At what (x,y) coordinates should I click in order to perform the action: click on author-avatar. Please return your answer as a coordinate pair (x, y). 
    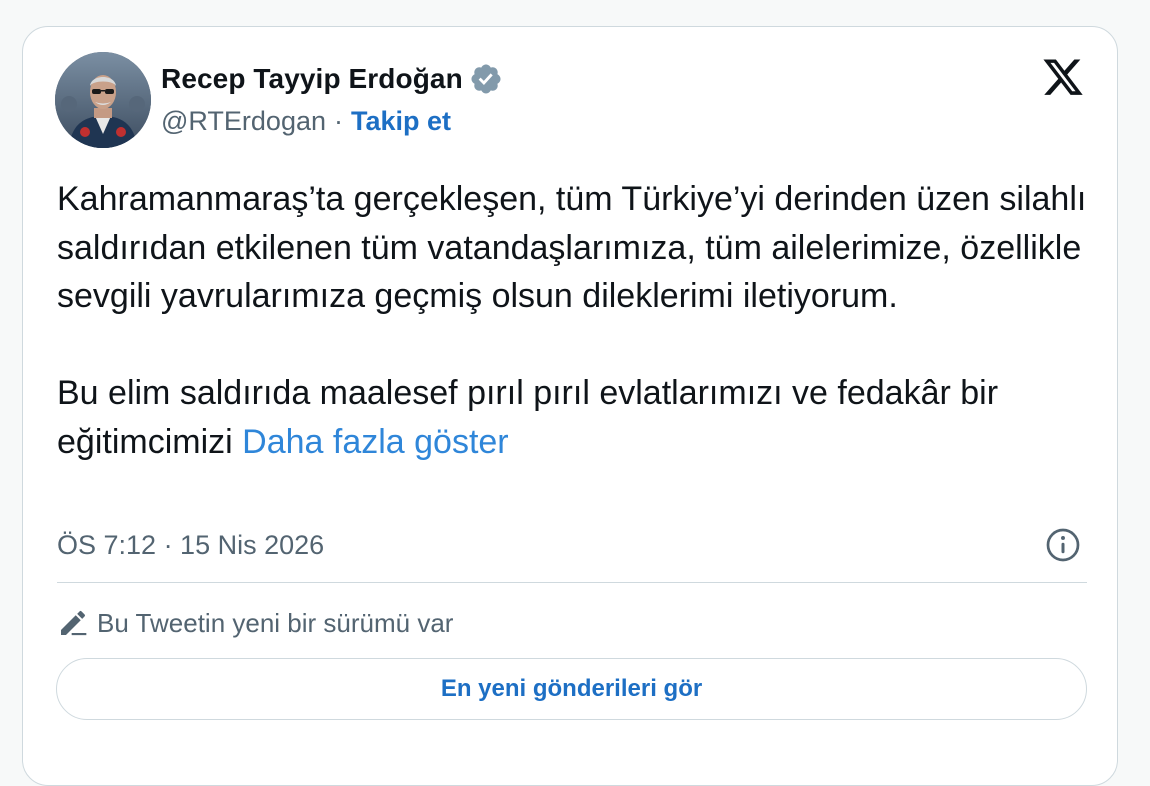
    Looking at the image, I should click on (103, 100).